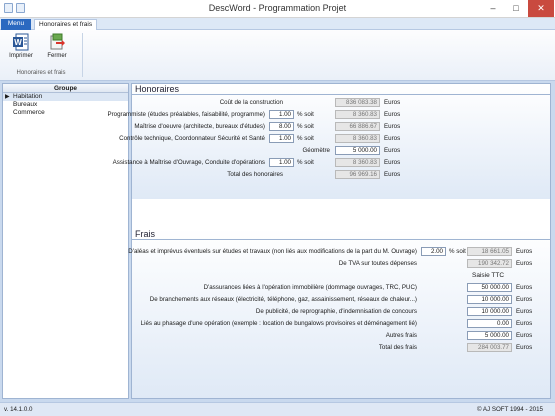 The image size is (555, 416). I want to click on tva-value: 190 342.72, so click(489, 263).